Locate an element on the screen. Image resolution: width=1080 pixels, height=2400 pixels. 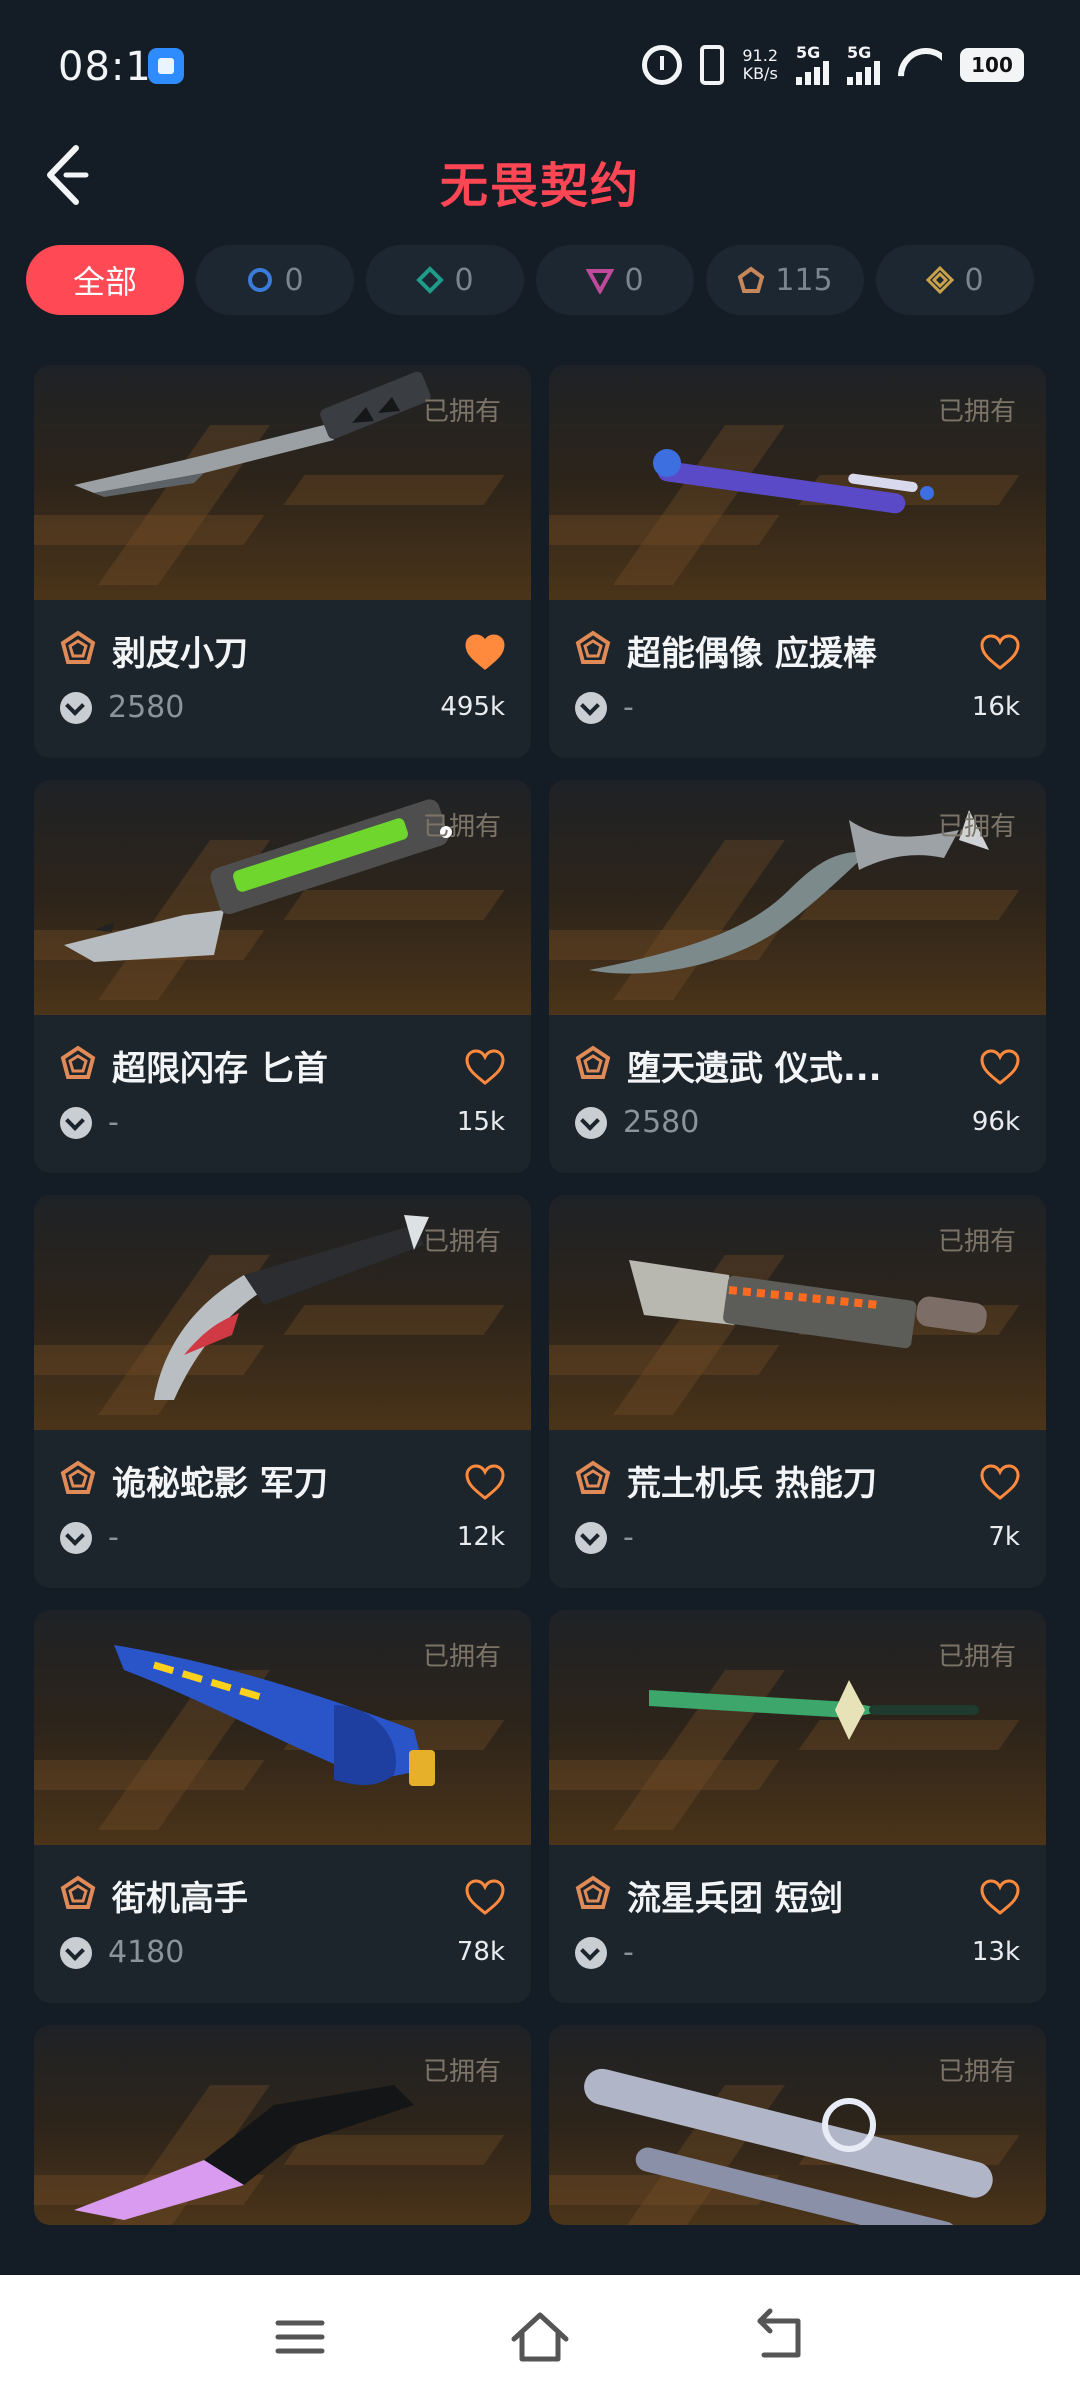
system-navigation-bar is located at coordinates (540, 2337).